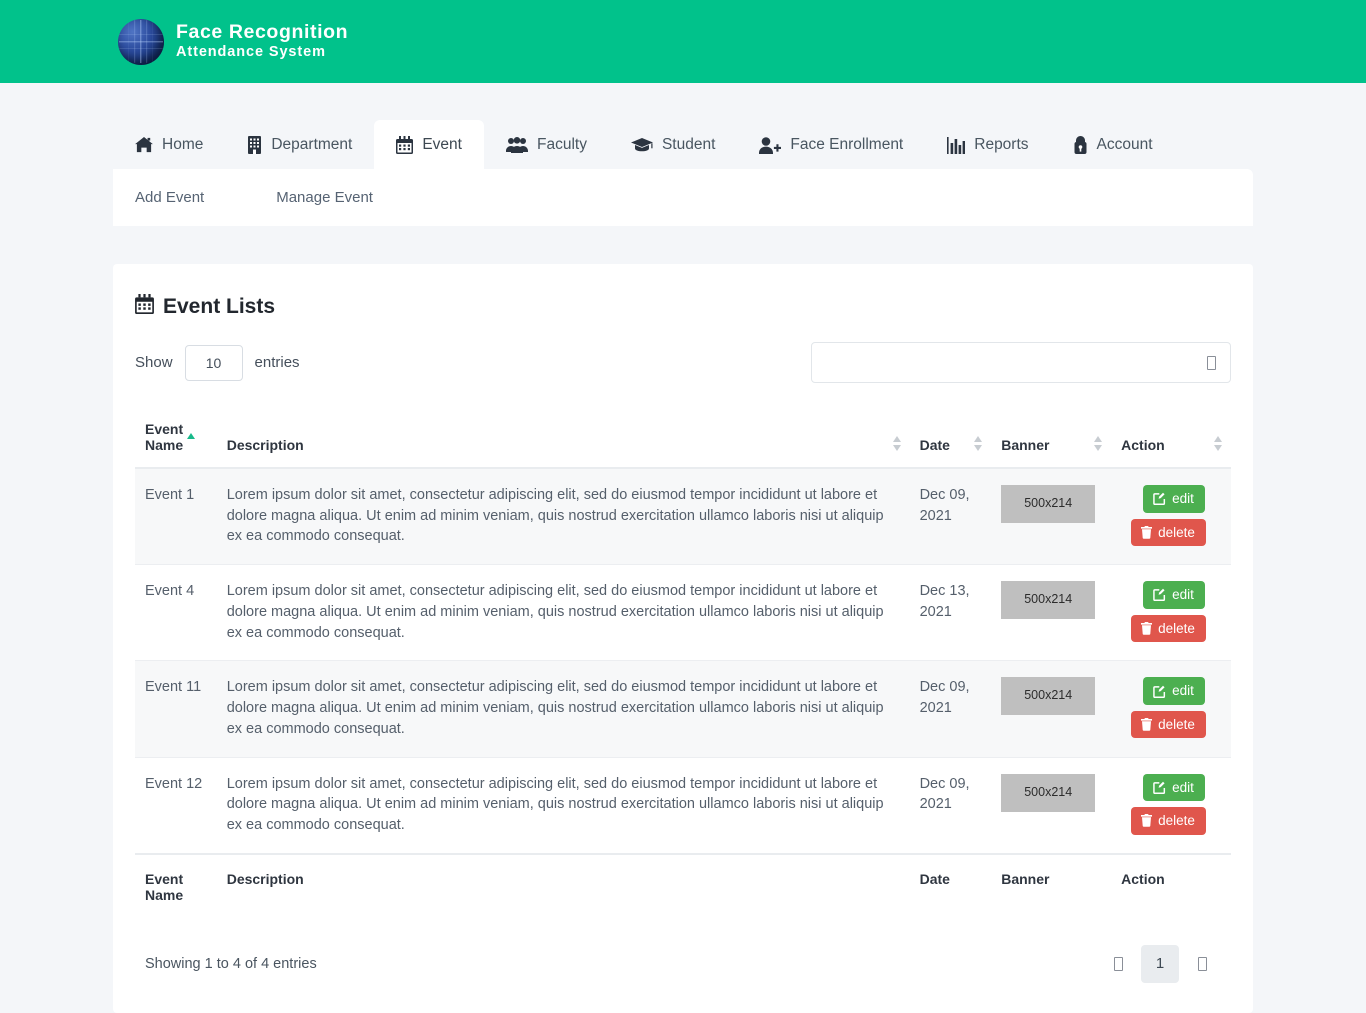 This screenshot has height=1013, width=1366. I want to click on graduation-cap-icon, so click(641, 145).